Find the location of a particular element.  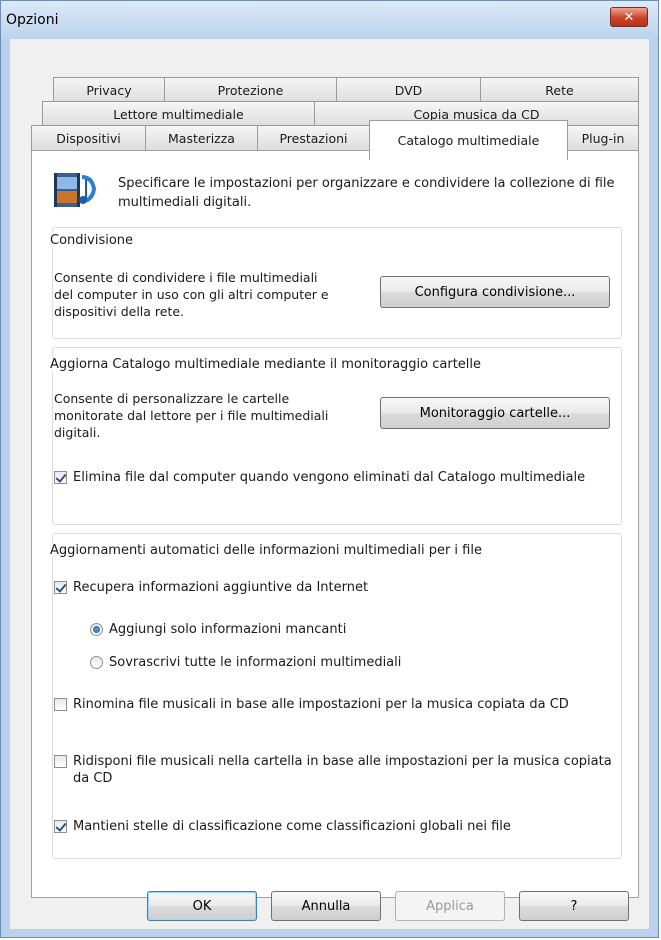

cancel-button: Annulla is located at coordinates (326, 906).